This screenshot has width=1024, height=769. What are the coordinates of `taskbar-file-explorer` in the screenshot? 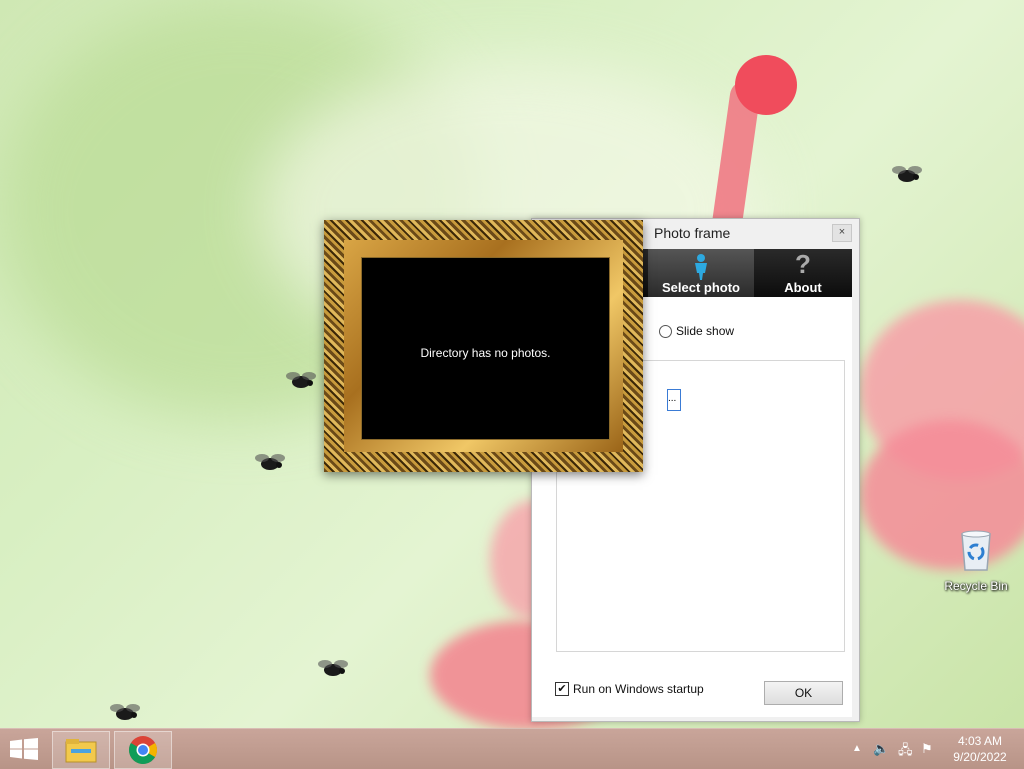 It's located at (81, 750).